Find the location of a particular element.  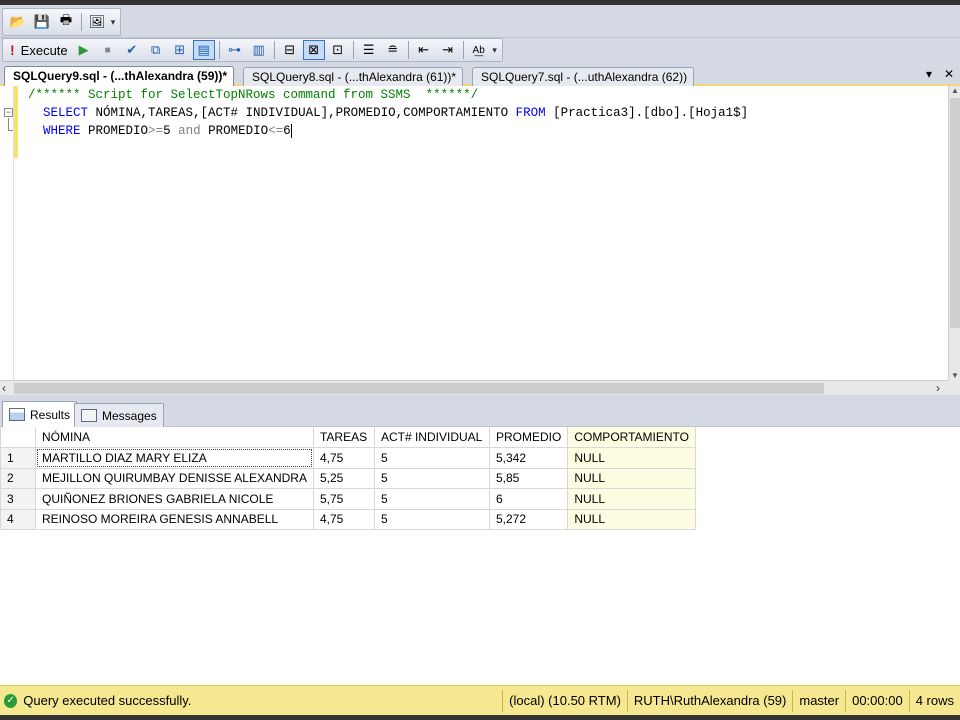

tab-messages: Messages is located at coordinates (119, 415).